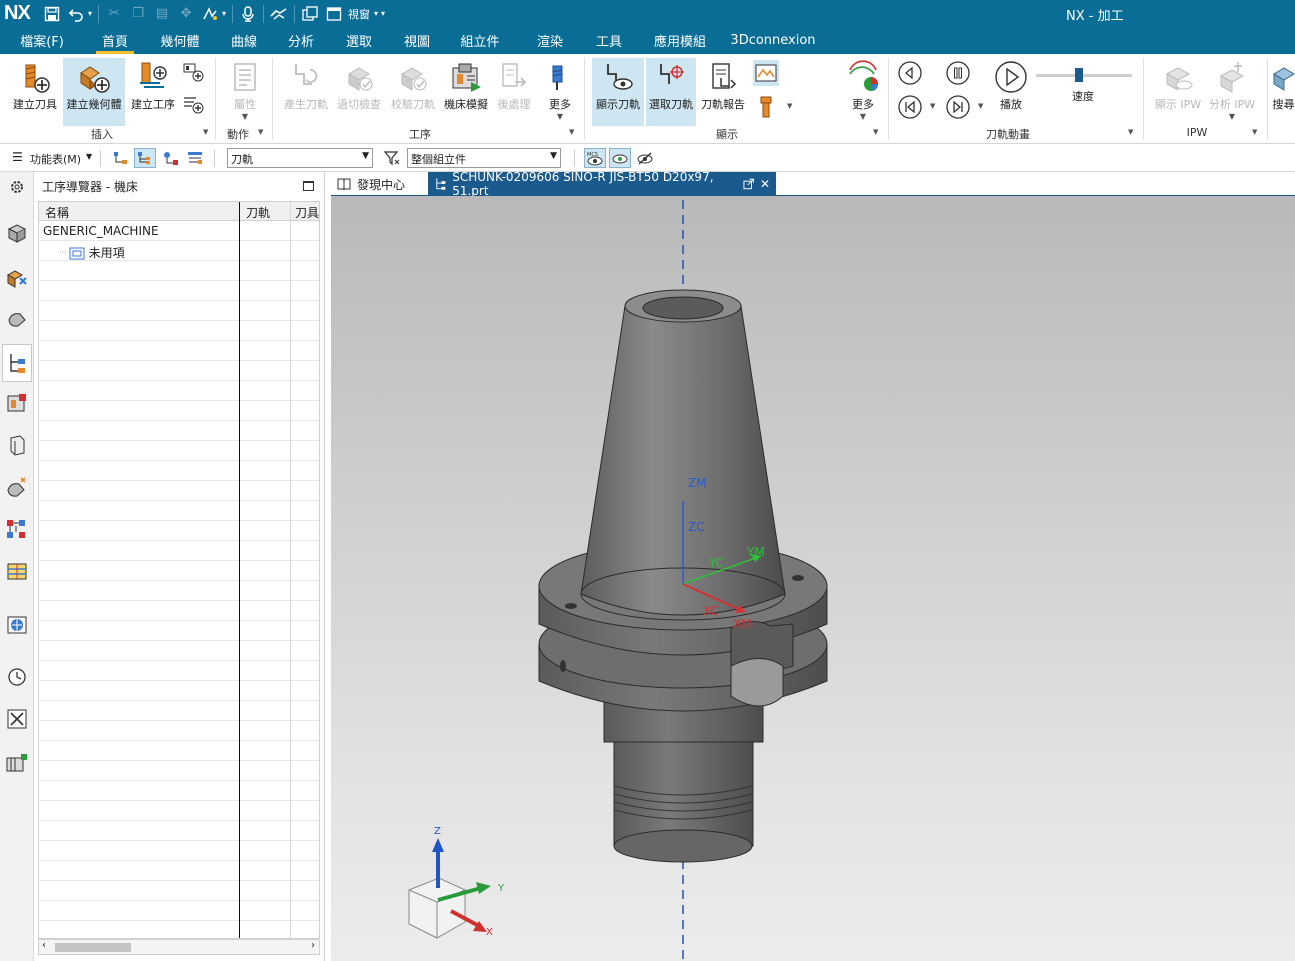 The height and width of the screenshot is (961, 1295). What do you see at coordinates (195, 158) in the screenshot?
I see `machining-method-view-icon` at bounding box center [195, 158].